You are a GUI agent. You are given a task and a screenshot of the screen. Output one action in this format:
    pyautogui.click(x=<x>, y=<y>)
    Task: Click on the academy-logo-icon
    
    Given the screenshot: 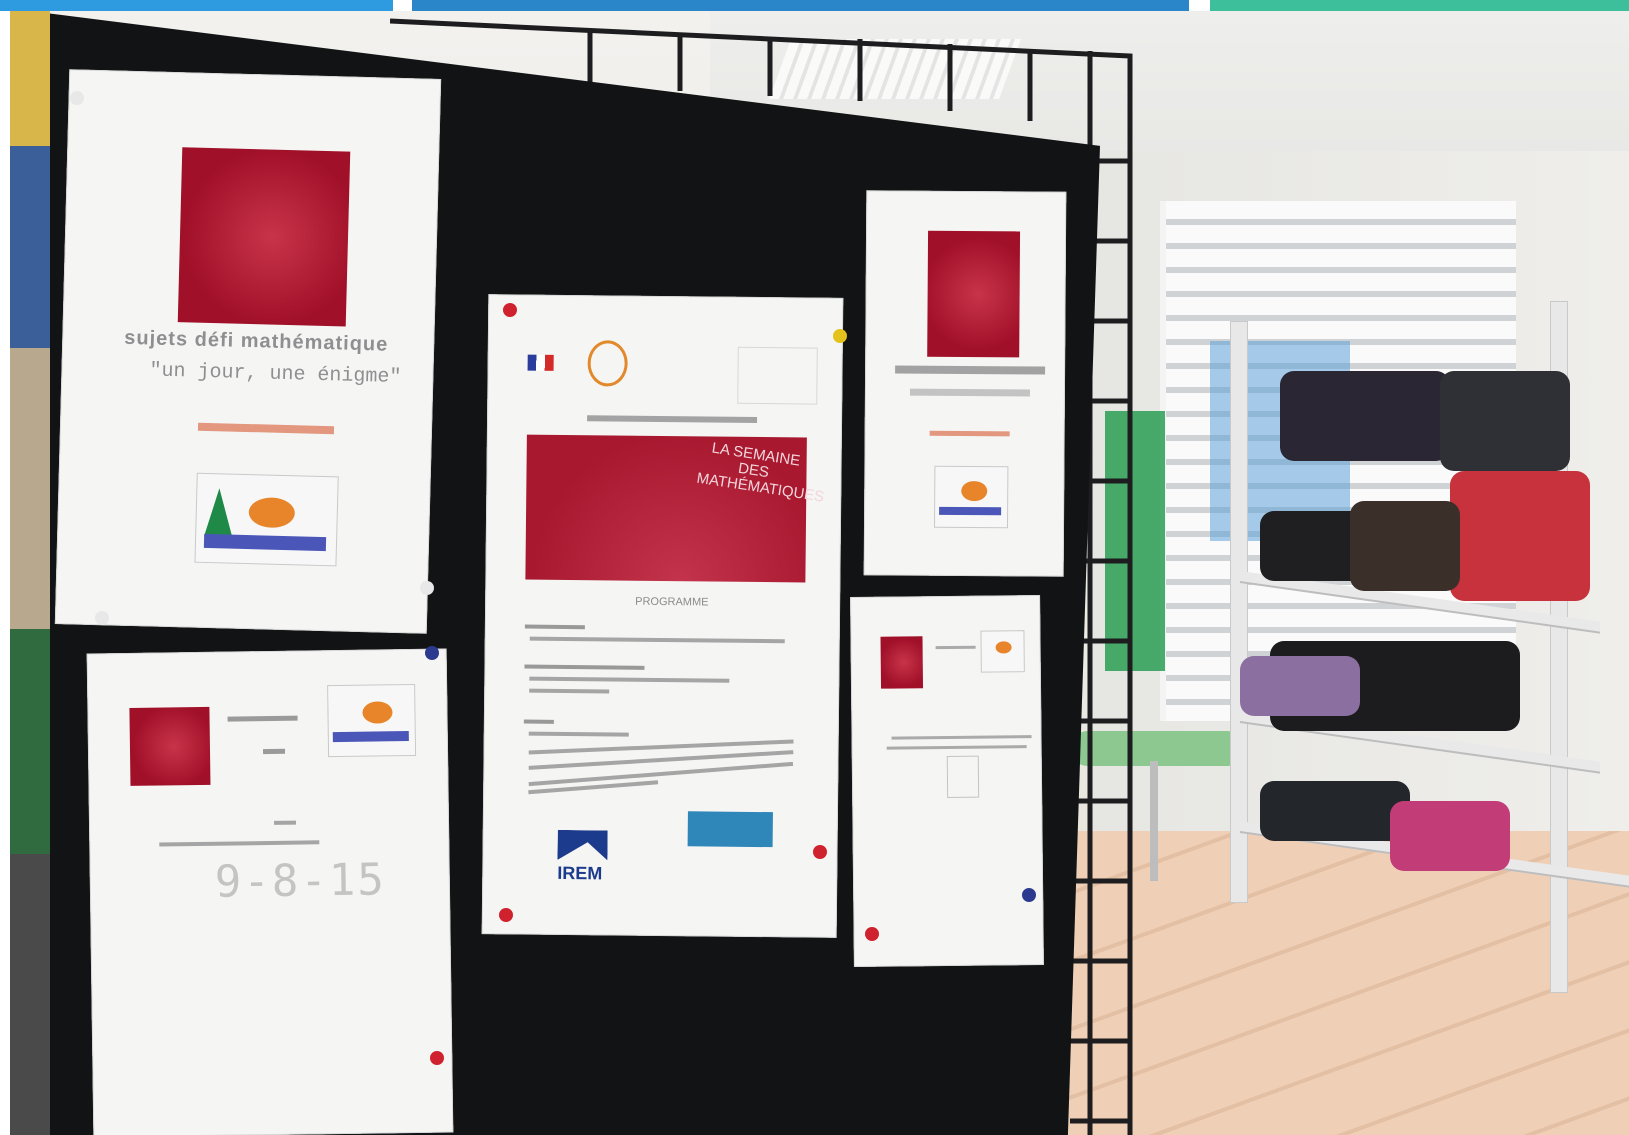 What is the action you would take?
    pyautogui.click(x=607, y=363)
    